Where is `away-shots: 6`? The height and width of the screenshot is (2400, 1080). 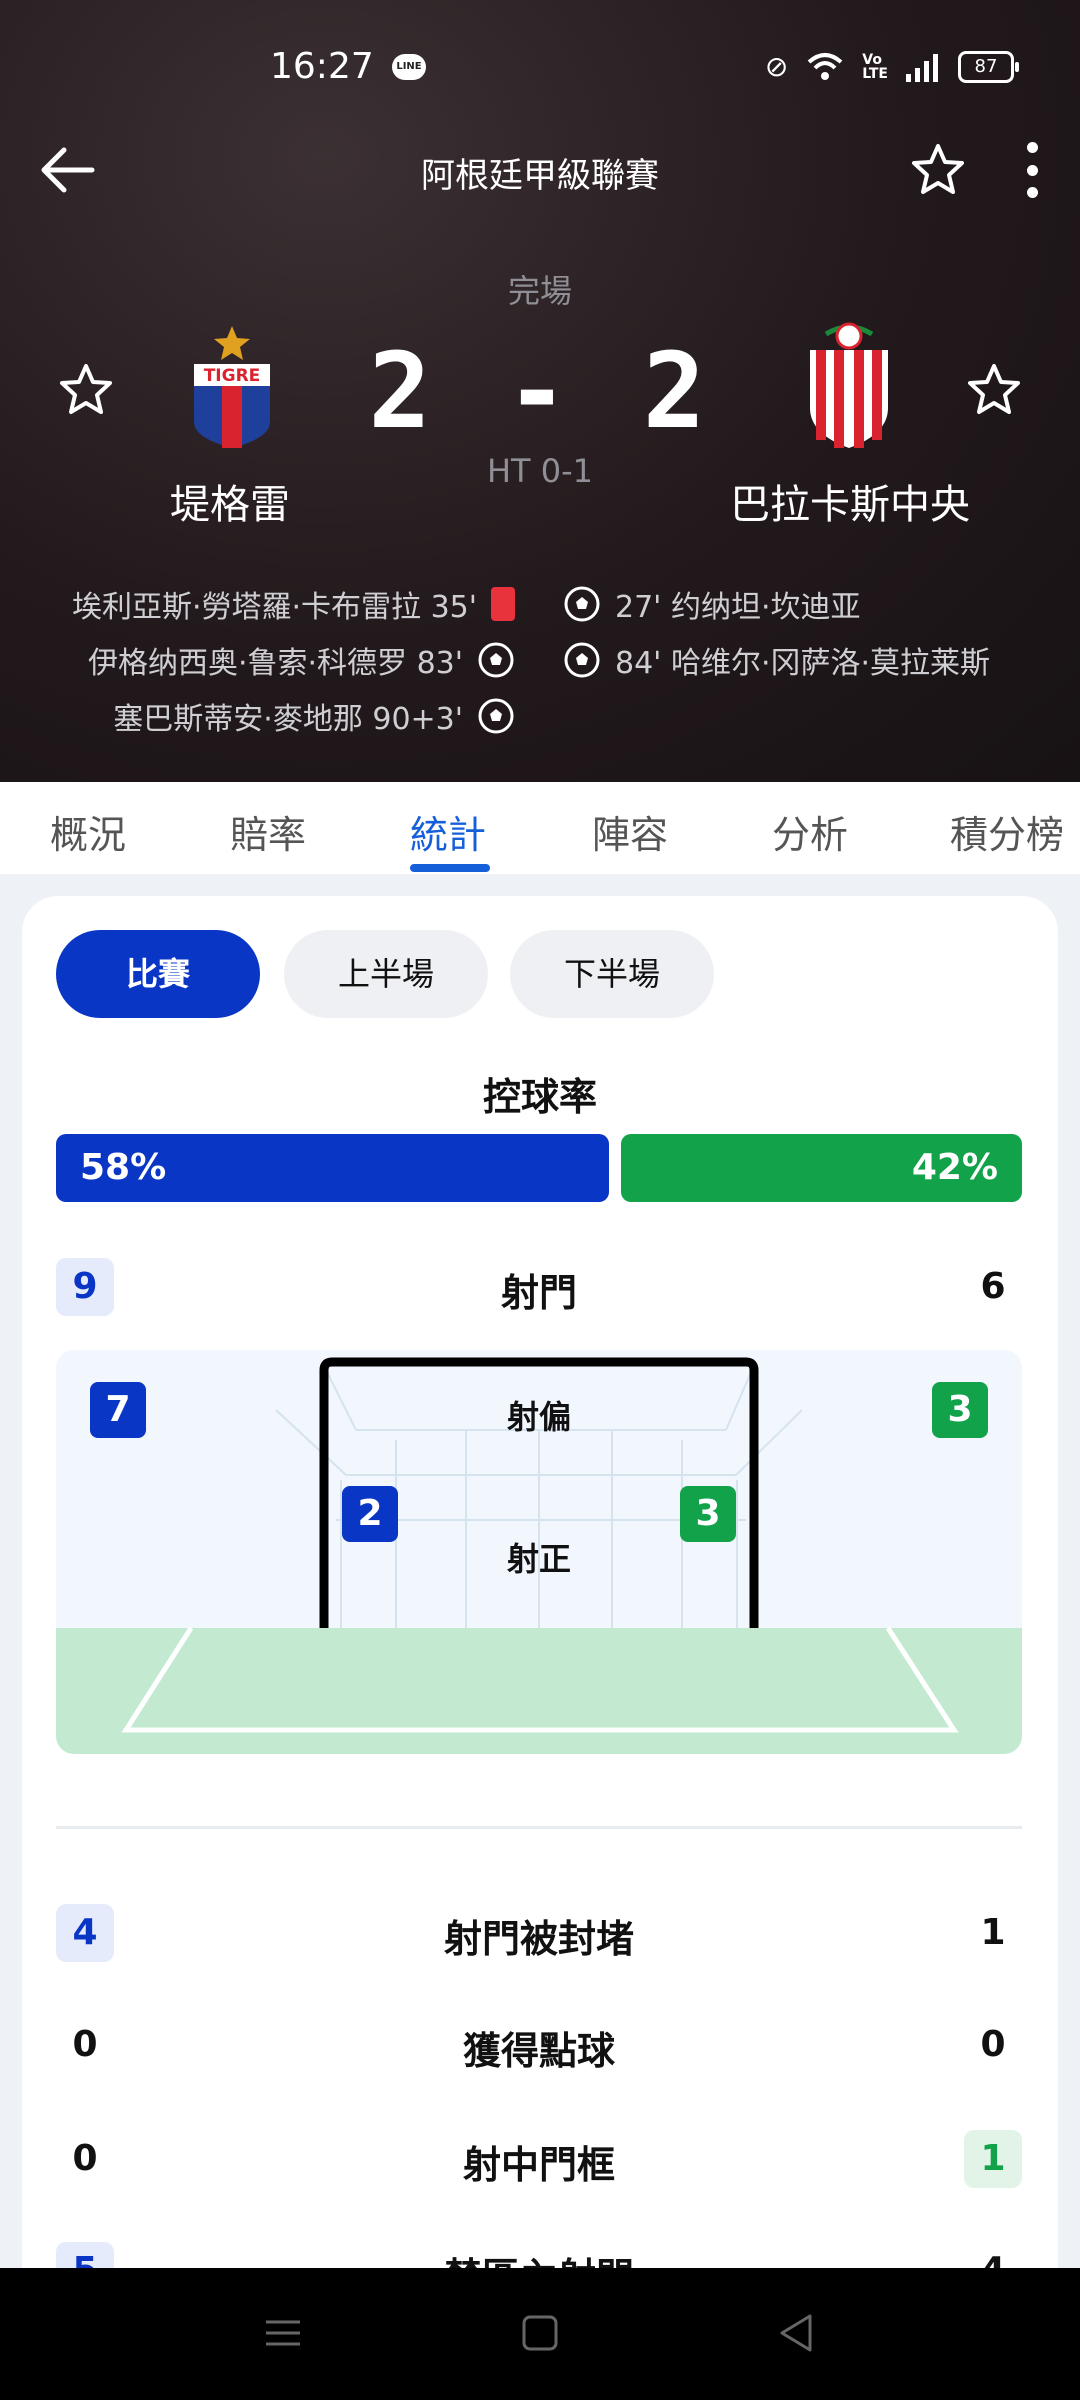 away-shots: 6 is located at coordinates (993, 1286).